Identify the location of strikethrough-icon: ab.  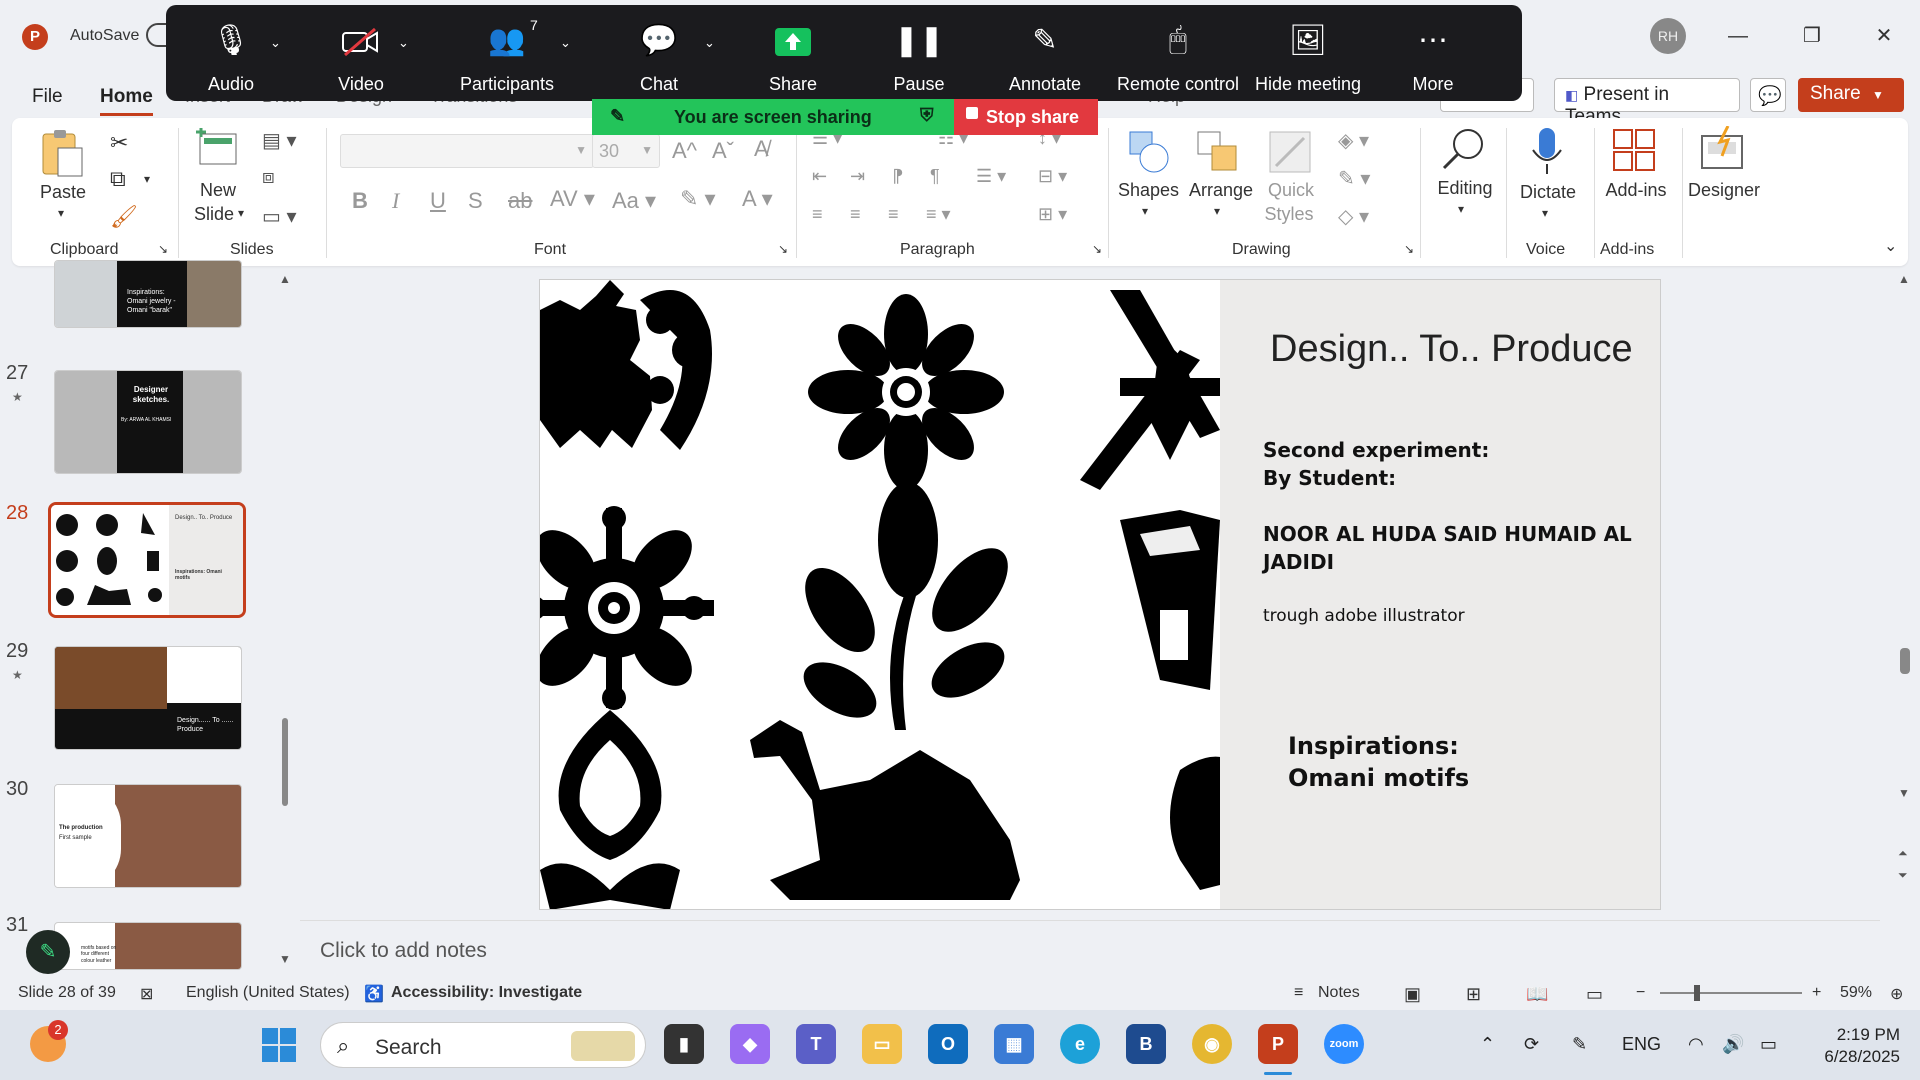
(520, 201).